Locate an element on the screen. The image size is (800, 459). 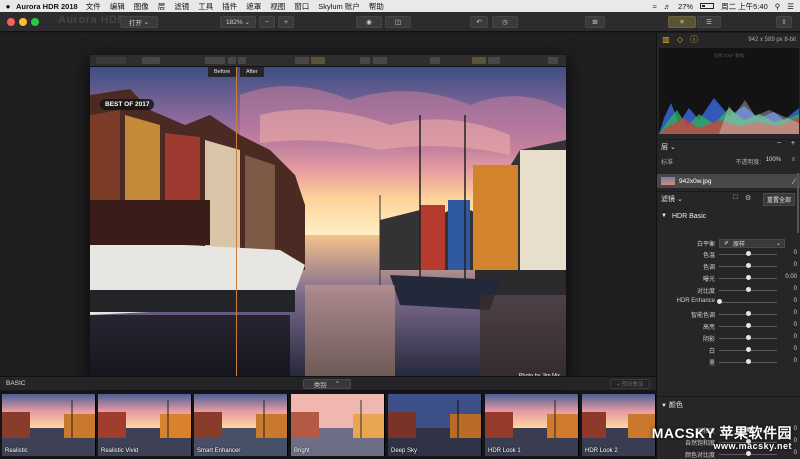
menu-app-name: Aurora HDR 2018 is located at coordinates (47, 6).